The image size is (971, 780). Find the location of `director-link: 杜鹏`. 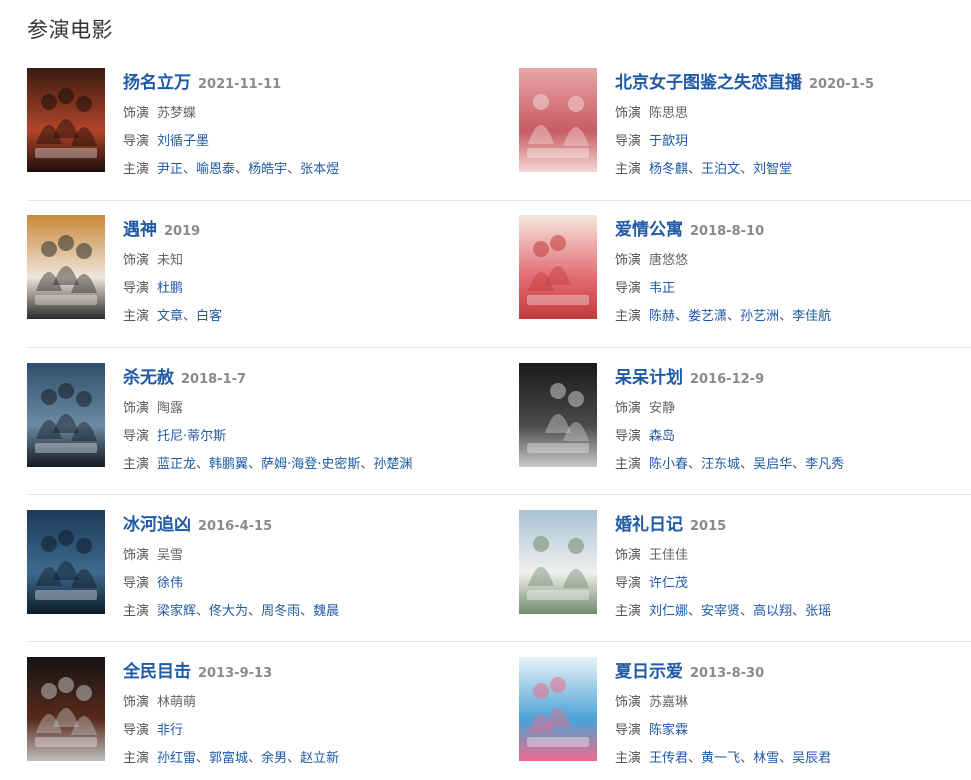

director-link: 杜鹏 is located at coordinates (170, 288).